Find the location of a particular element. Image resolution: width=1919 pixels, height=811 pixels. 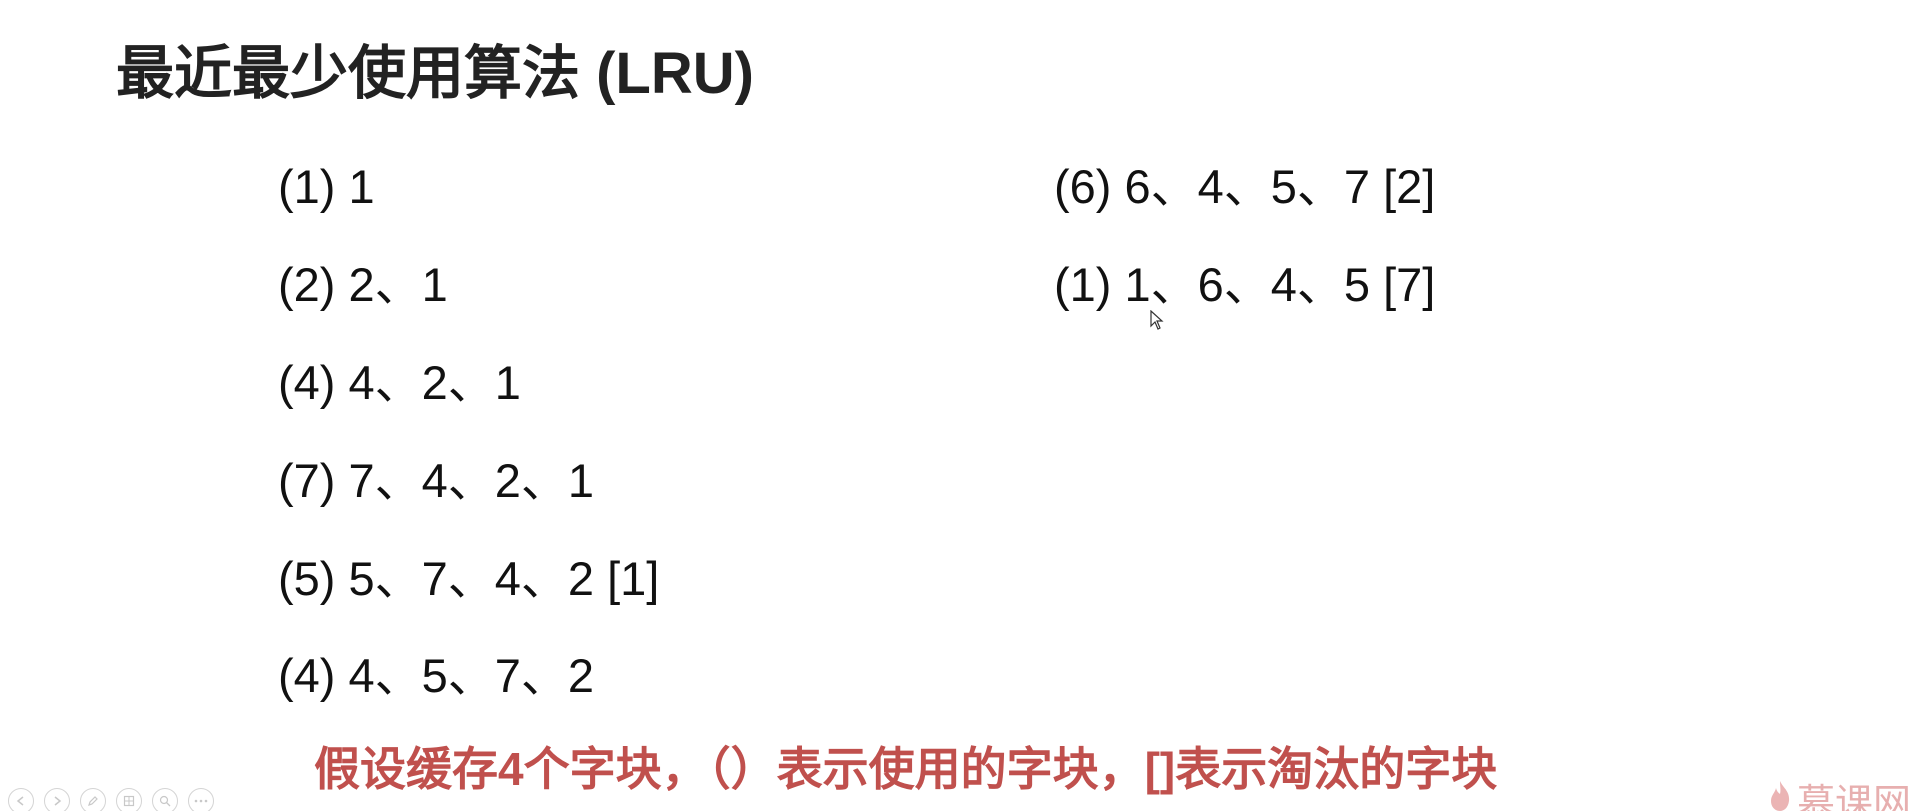

flame-icon is located at coordinates (1780, 794).